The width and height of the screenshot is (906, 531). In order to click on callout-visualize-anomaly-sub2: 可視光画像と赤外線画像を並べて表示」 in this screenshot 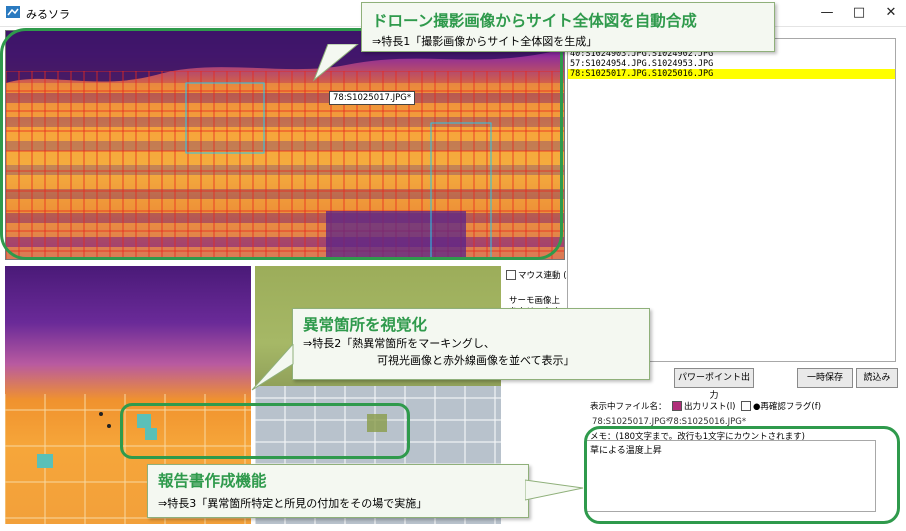, I will do `click(476, 360)`.